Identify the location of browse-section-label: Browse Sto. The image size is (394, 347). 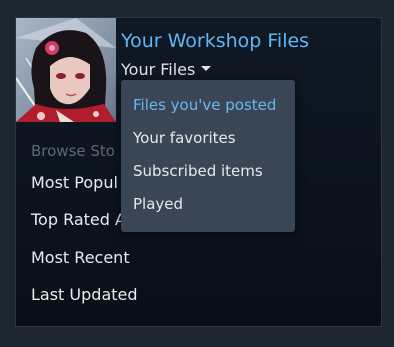
(73, 151).